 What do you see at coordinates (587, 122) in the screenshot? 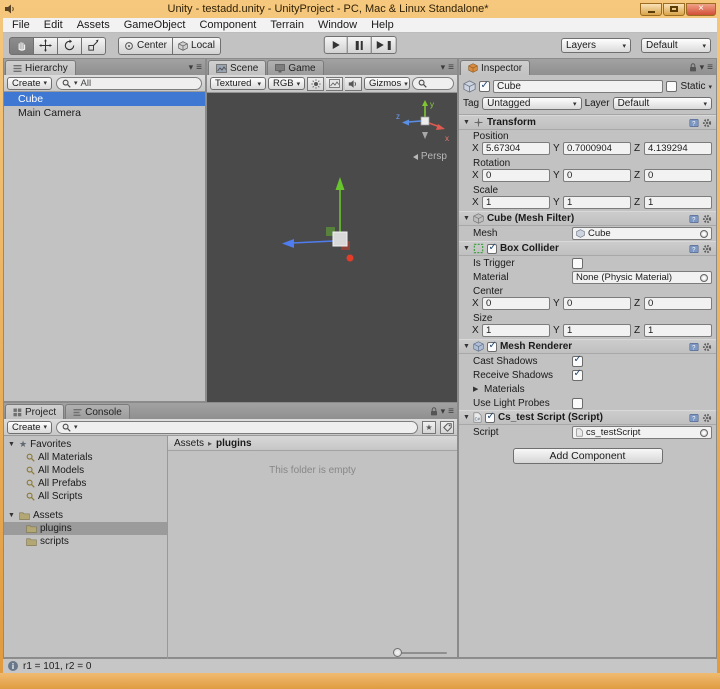
I see `transform-header: ▼ Transform ?` at bounding box center [587, 122].